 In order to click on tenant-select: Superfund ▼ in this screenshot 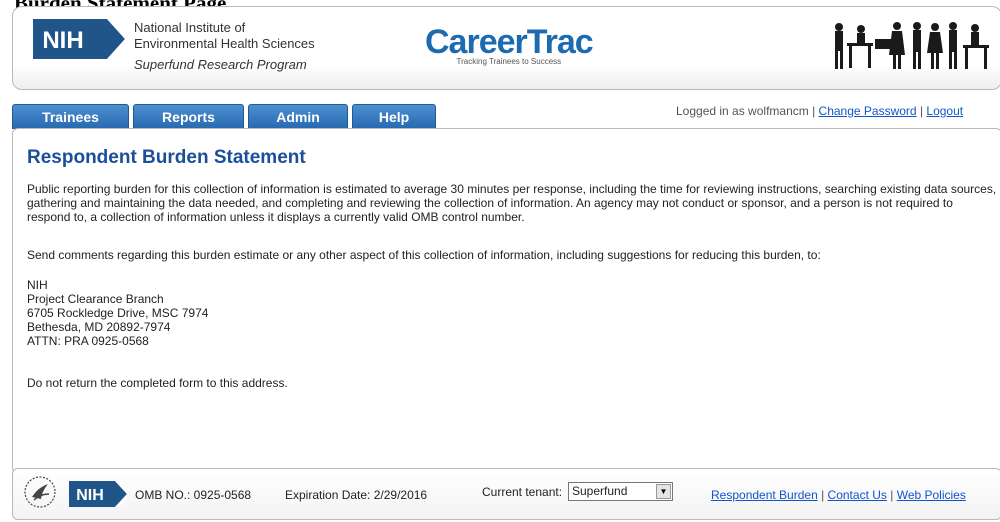, I will do `click(620, 491)`.